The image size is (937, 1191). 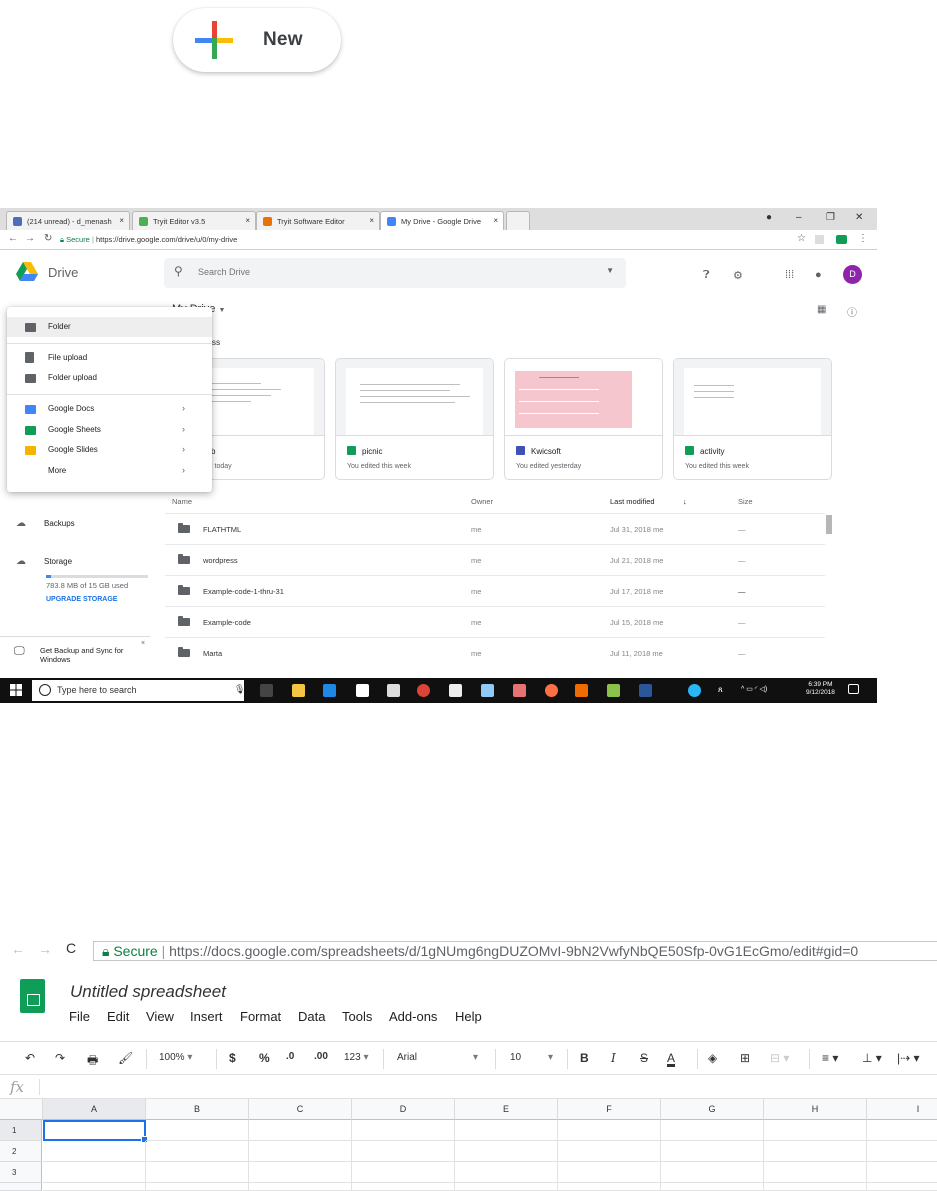 I want to click on file-explorer-icon, so click(x=298, y=690).